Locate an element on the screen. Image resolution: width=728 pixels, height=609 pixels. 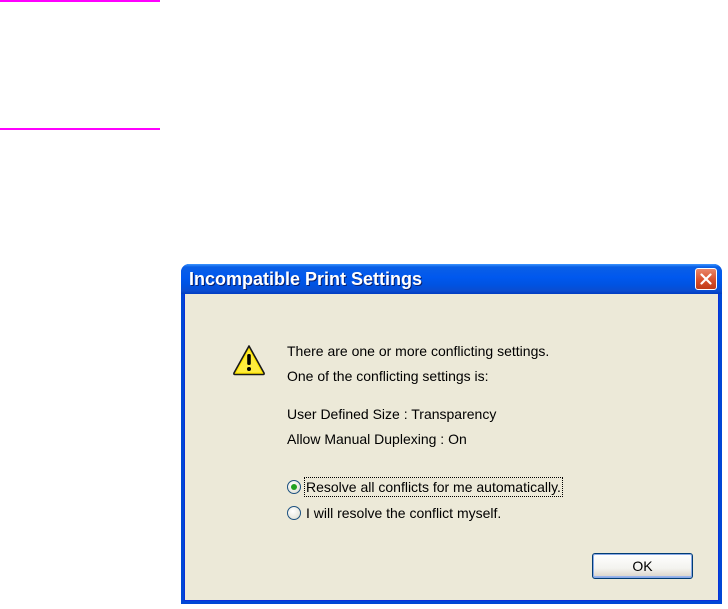
dialog-title: Incompatible Print Settings is located at coordinates (306, 279).